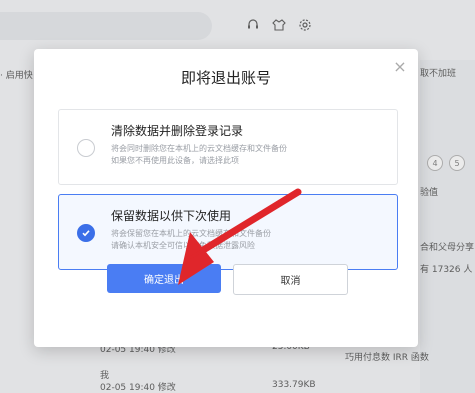  Describe the element at coordinates (225, 78) in the screenshot. I see `dialog-title: 即将退出账号` at that location.